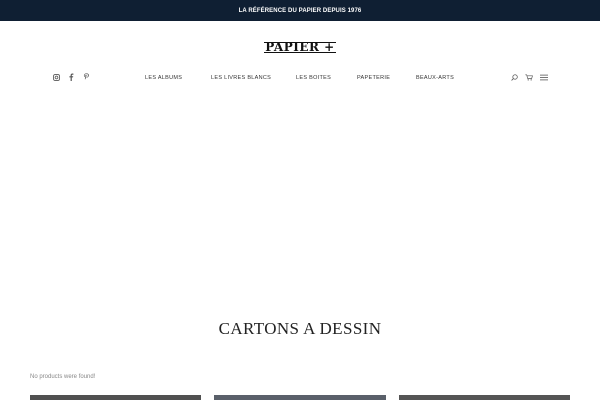 The width and height of the screenshot is (600, 400). Describe the element at coordinates (435, 78) in the screenshot. I see `nav-item-beaux-arts: BEAUX-ARTS` at that location.